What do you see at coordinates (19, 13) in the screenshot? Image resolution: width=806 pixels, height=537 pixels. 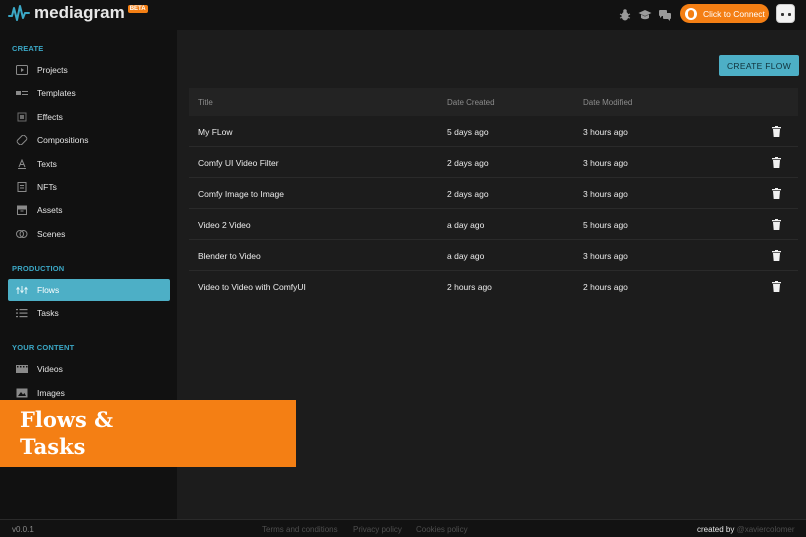 I see `waveform-logo-icon` at bounding box center [19, 13].